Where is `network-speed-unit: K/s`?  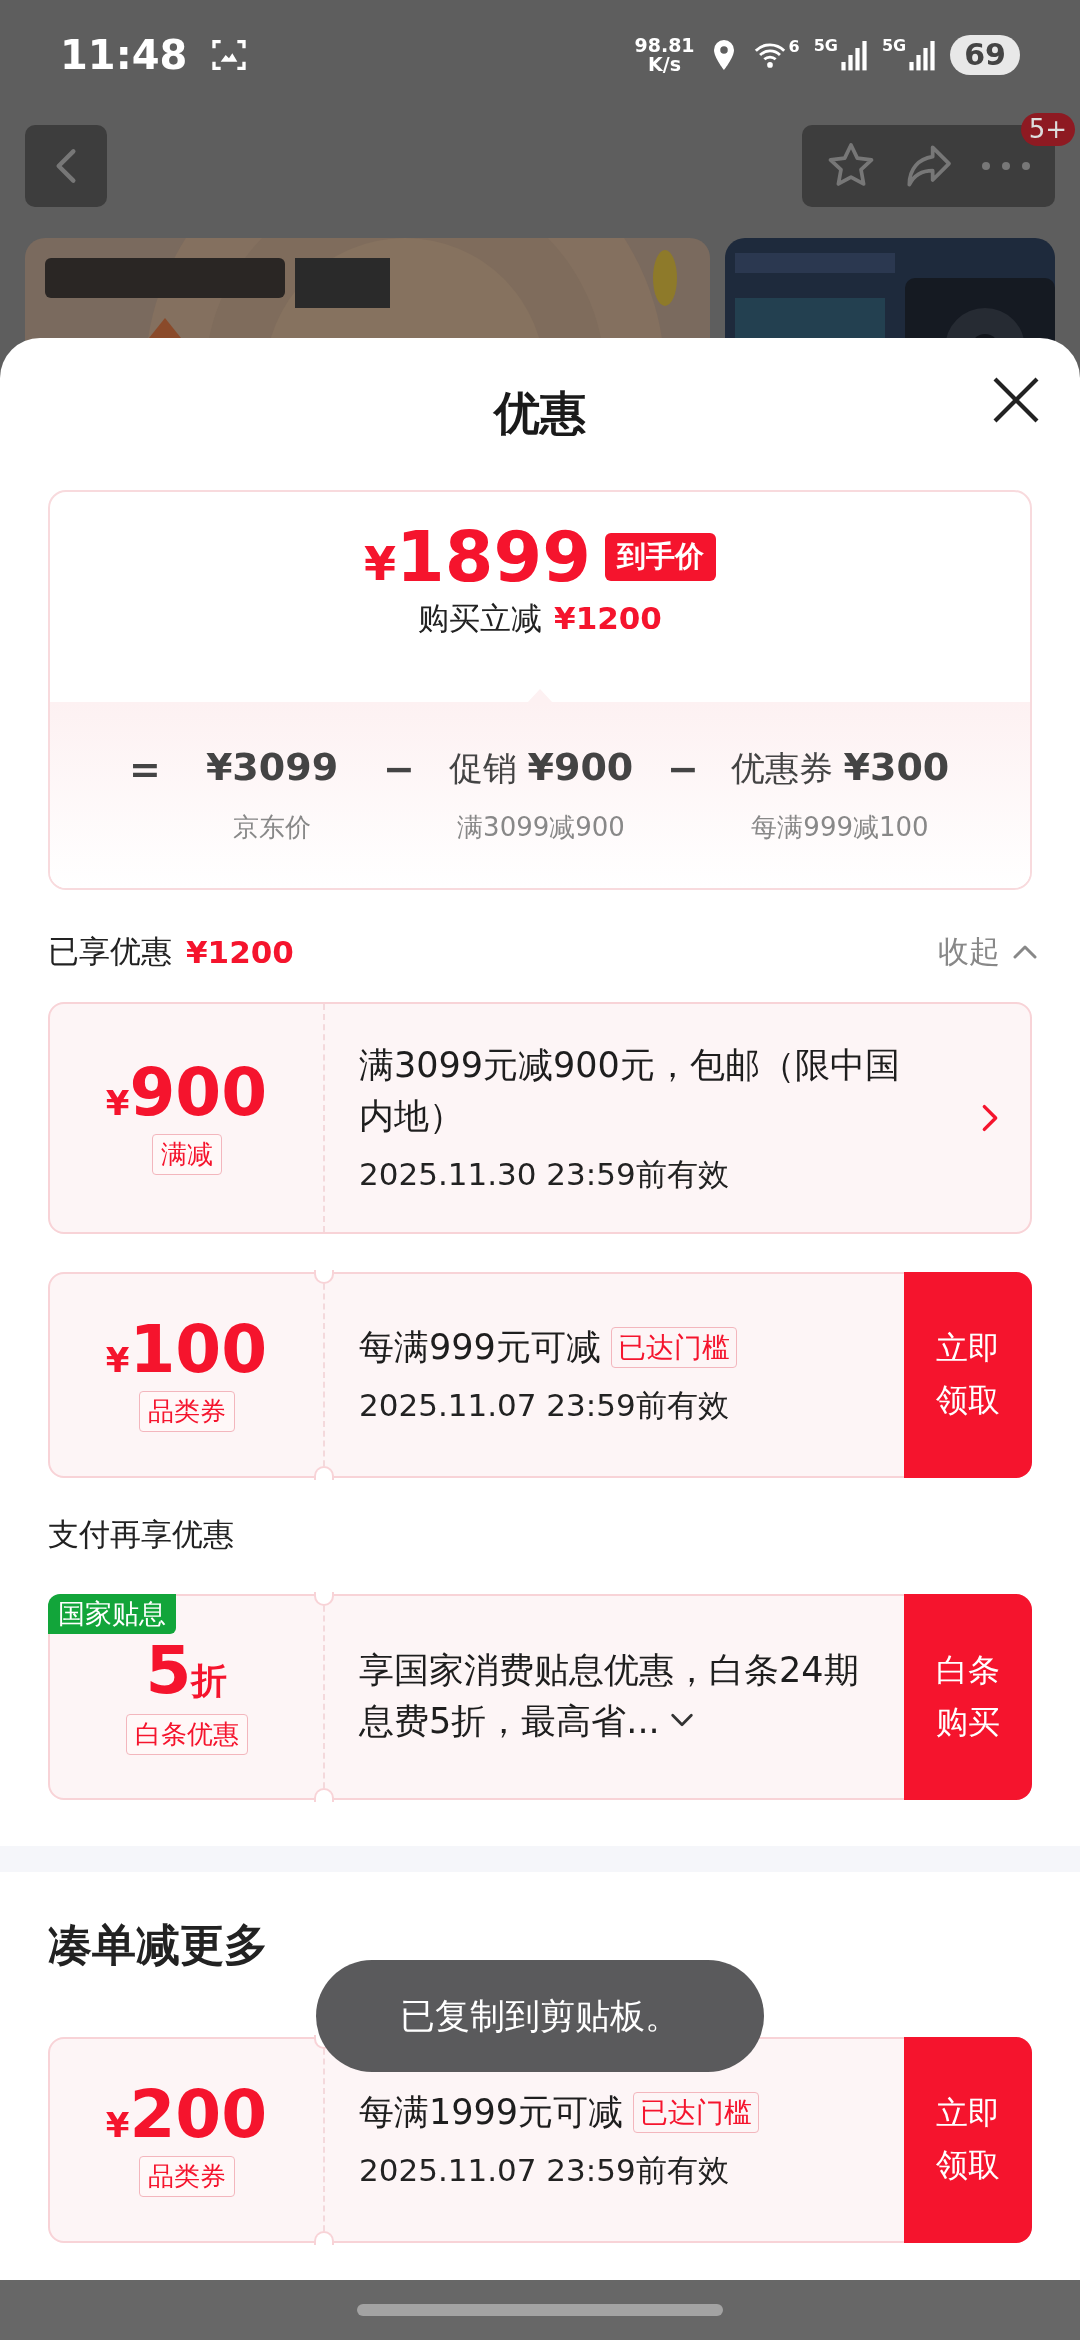 network-speed-unit: K/s is located at coordinates (664, 64).